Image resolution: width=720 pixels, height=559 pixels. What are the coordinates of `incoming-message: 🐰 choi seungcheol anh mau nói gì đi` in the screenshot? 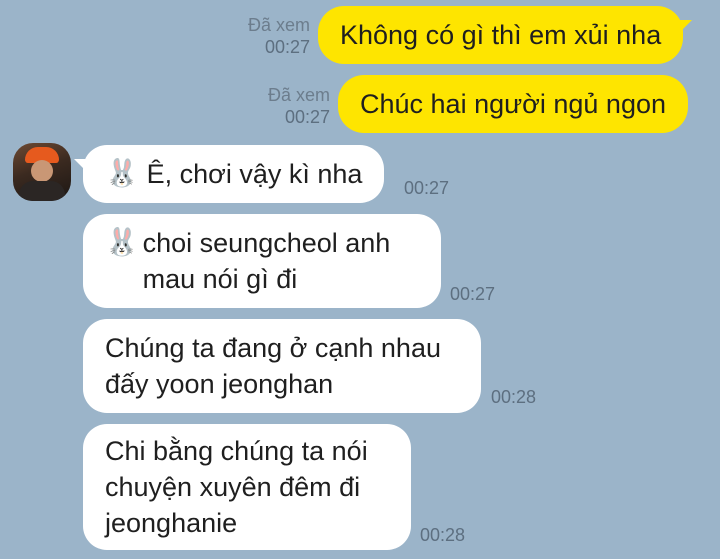 It's located at (262, 261).